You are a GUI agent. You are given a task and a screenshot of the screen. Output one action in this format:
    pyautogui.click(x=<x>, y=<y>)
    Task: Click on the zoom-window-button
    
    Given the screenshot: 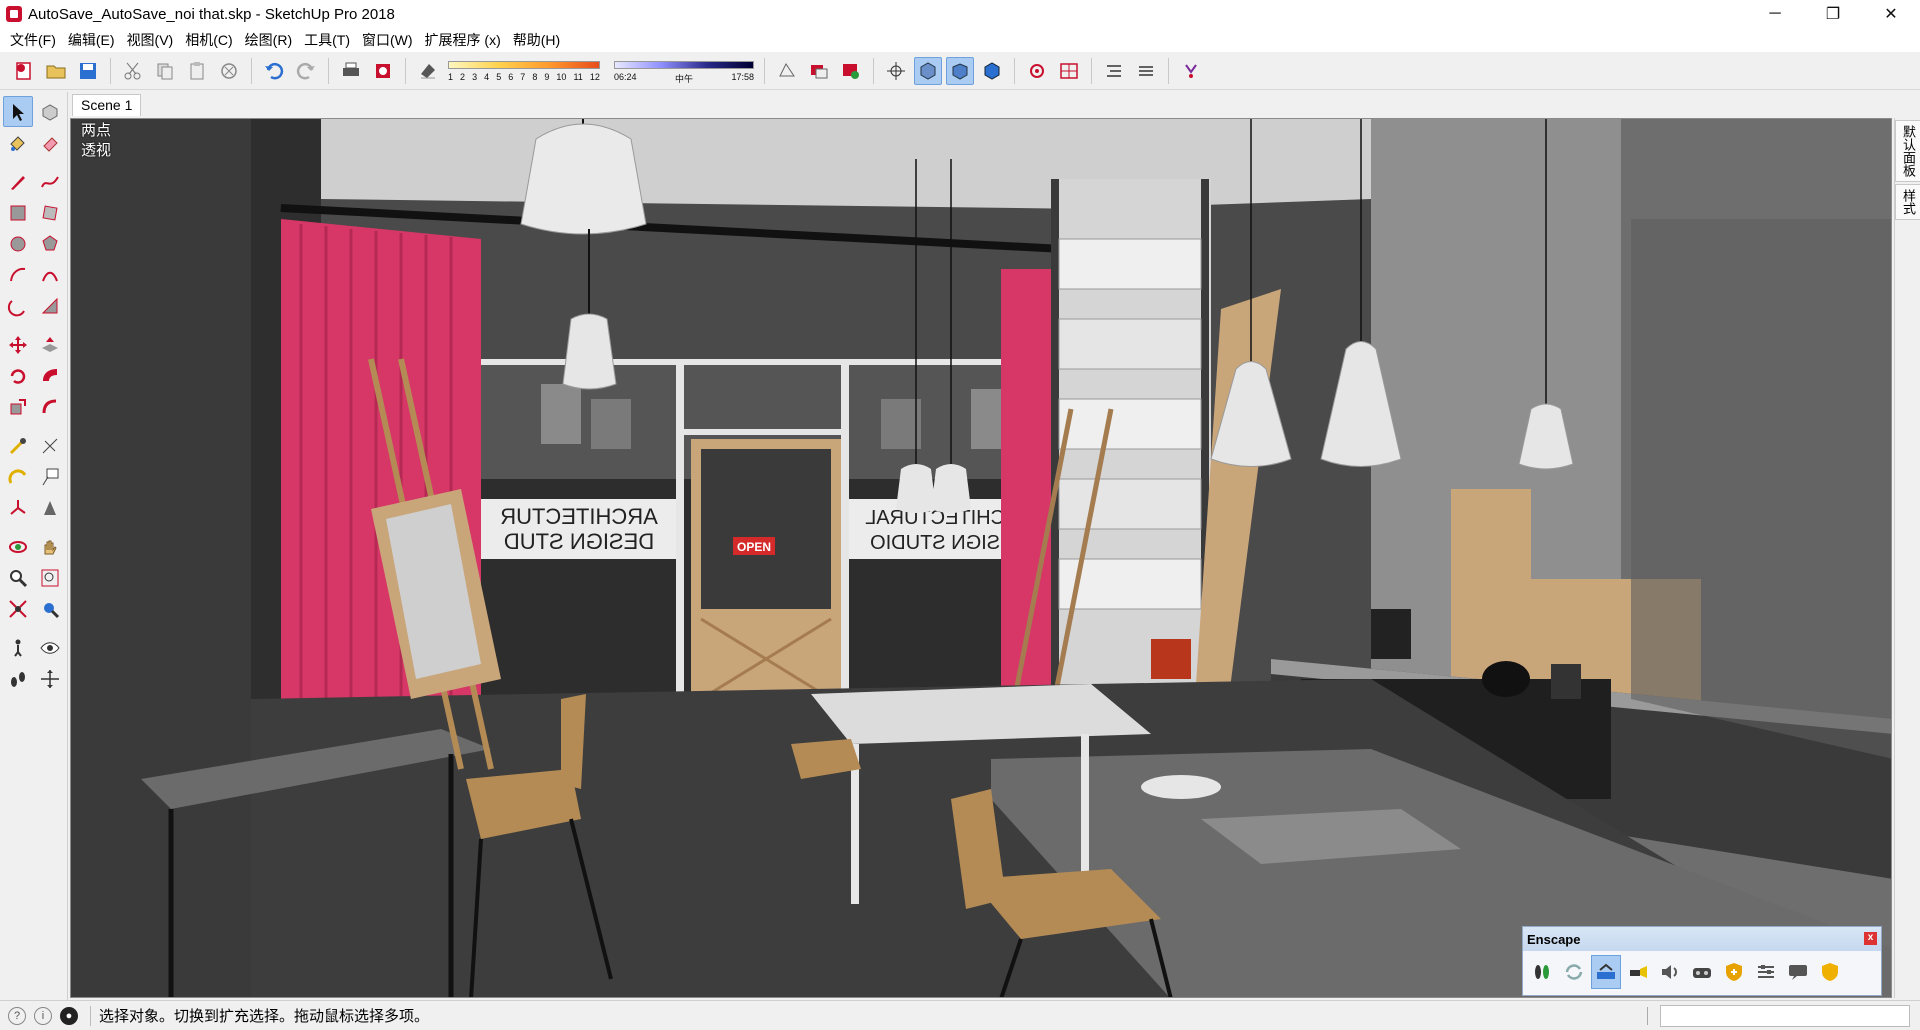 What is the action you would take?
    pyautogui.click(x=50, y=577)
    